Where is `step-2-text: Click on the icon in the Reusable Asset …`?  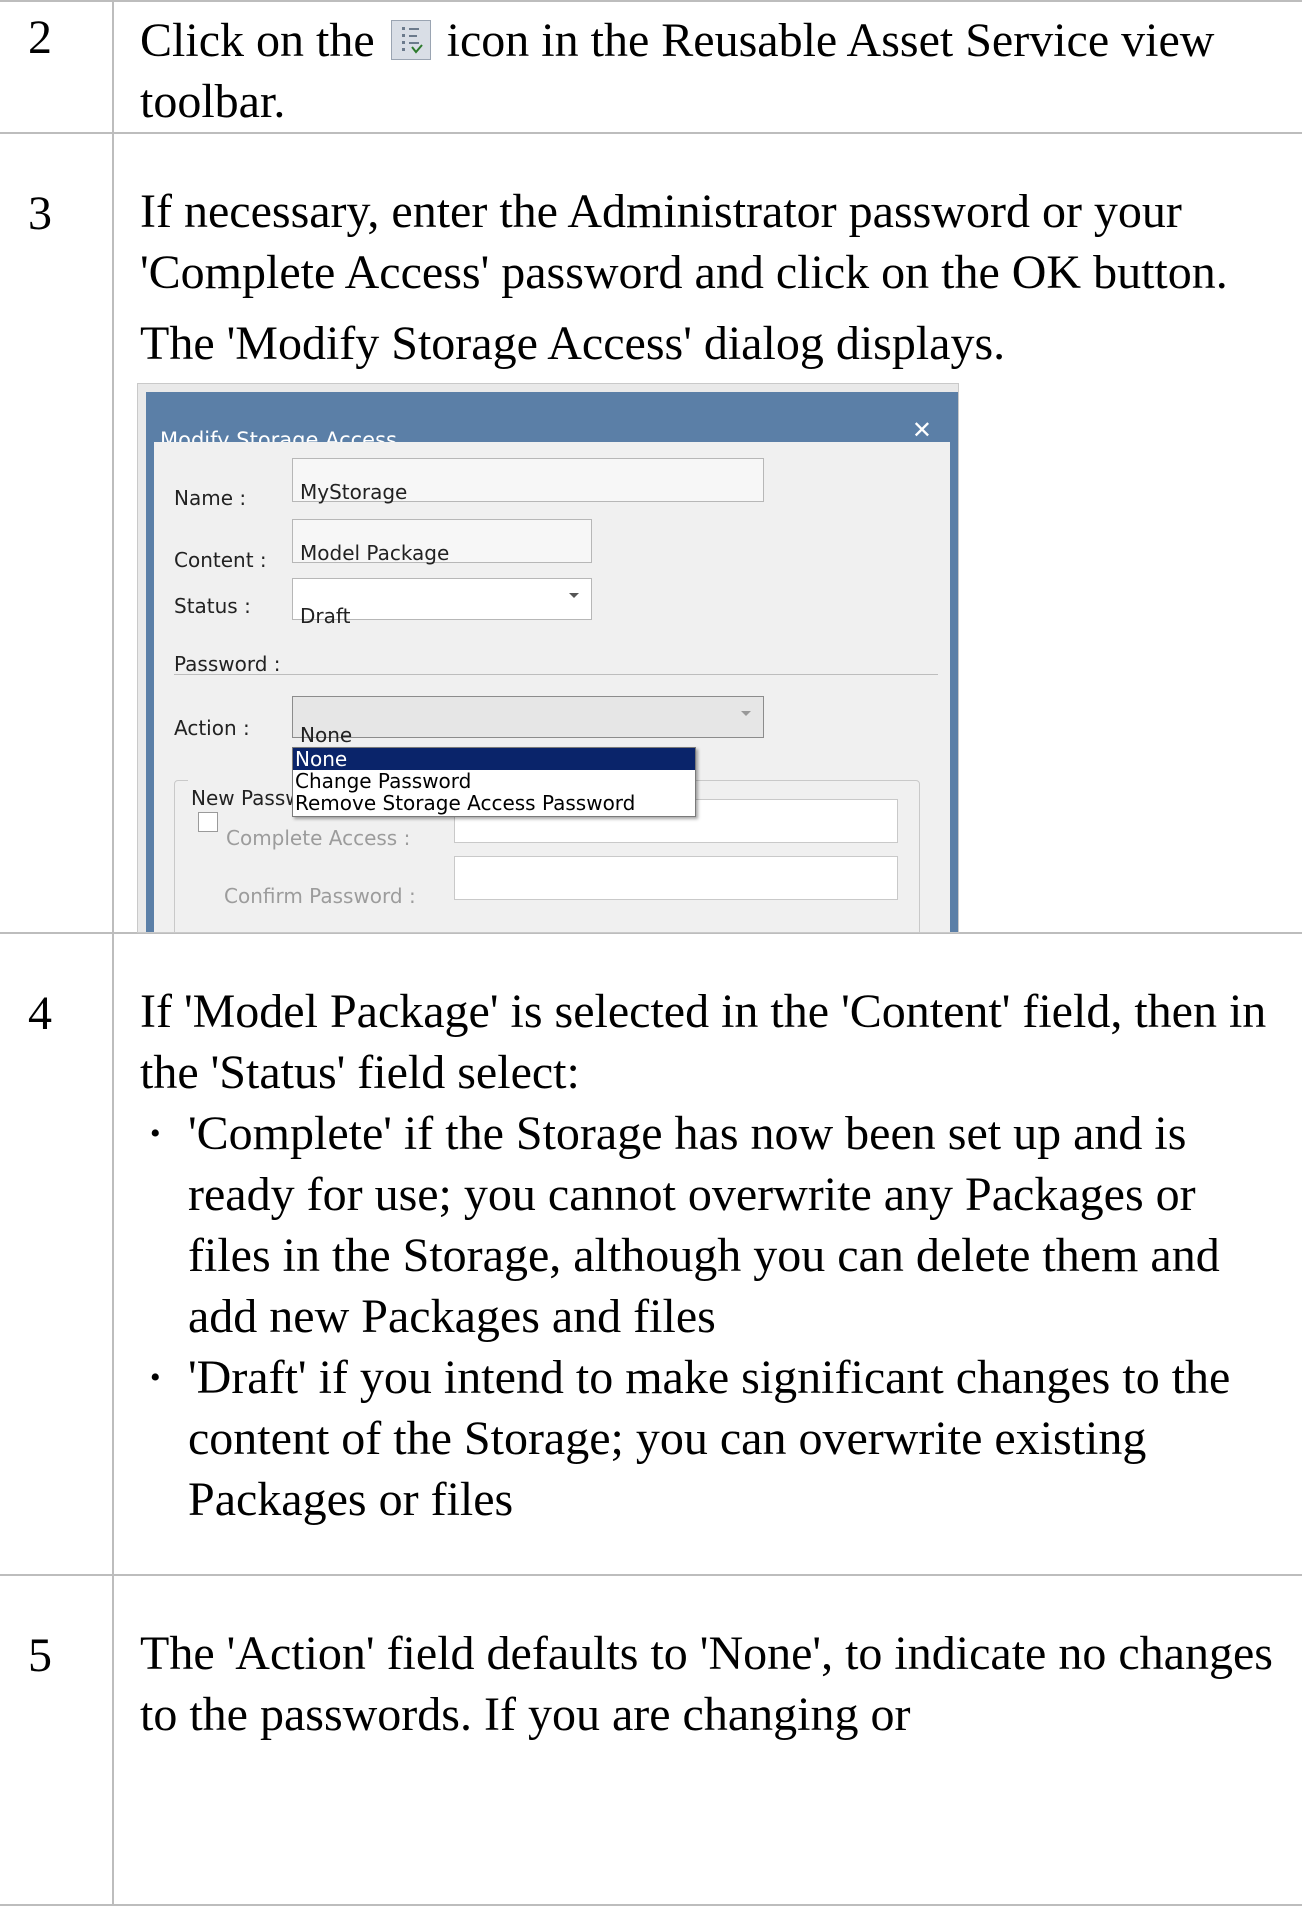 step-2-text: Click on the icon in the Reusable Asset … is located at coordinates (712, 71).